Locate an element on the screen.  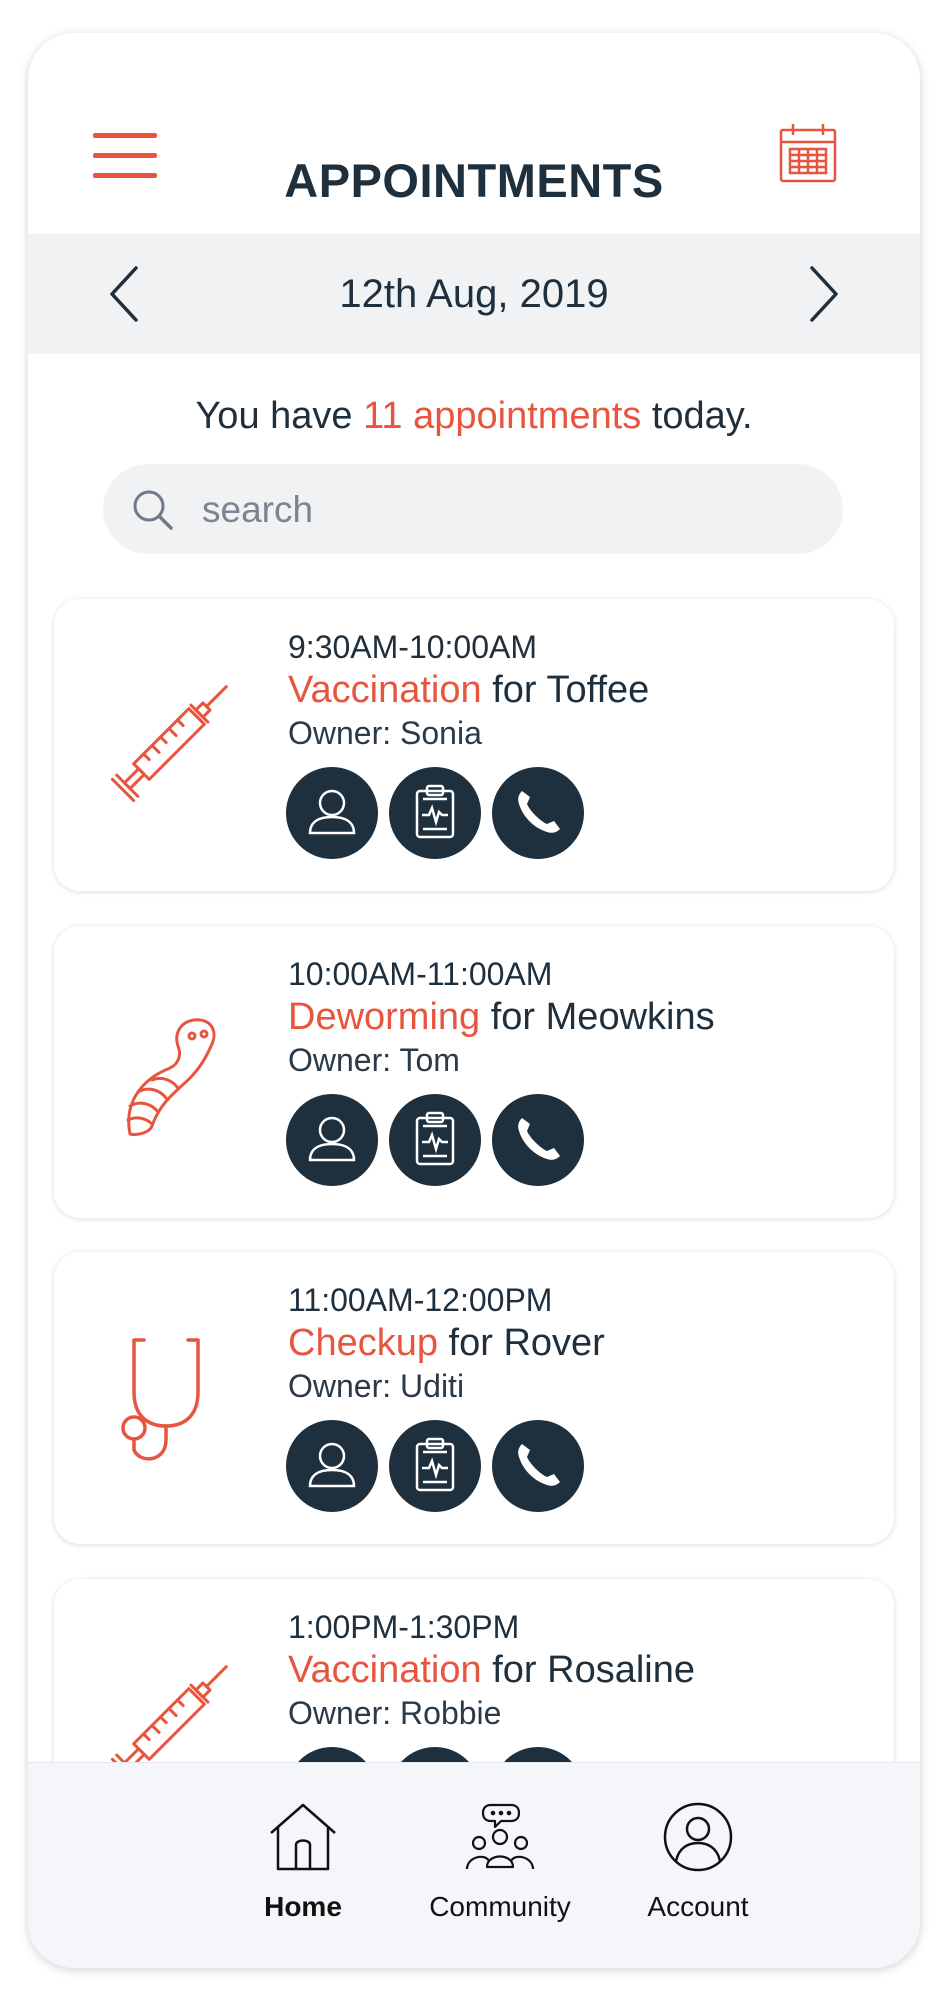
search-bar is located at coordinates (473, 509).